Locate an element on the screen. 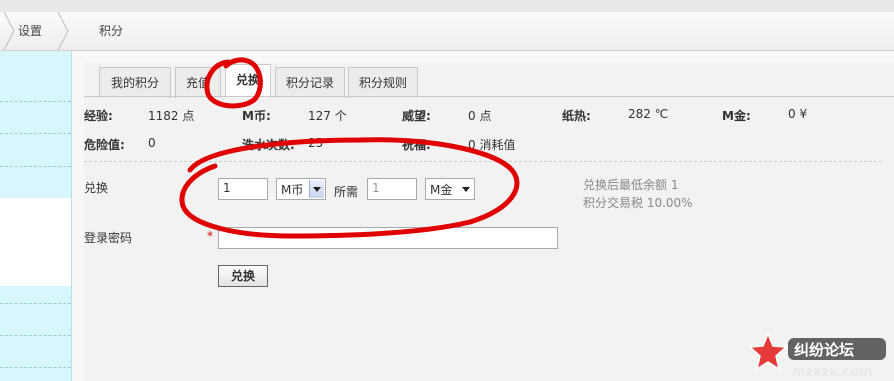 This screenshot has height=381, width=894. to-currency-value: M金 is located at coordinates (441, 190).